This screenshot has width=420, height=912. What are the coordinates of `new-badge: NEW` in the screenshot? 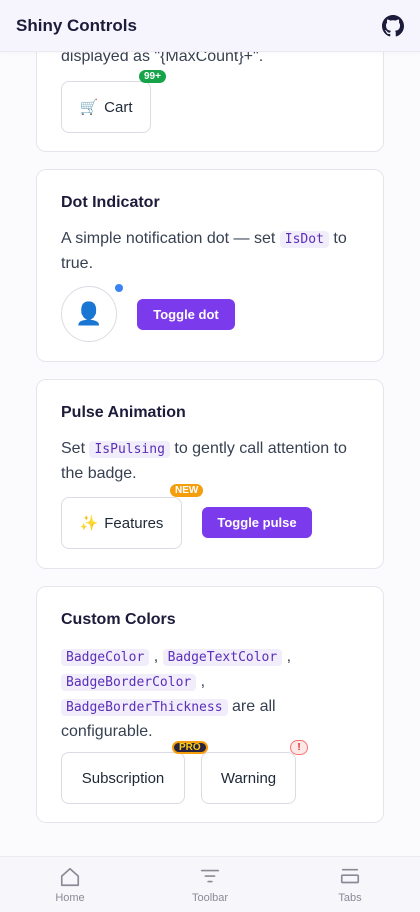 It's located at (187, 490).